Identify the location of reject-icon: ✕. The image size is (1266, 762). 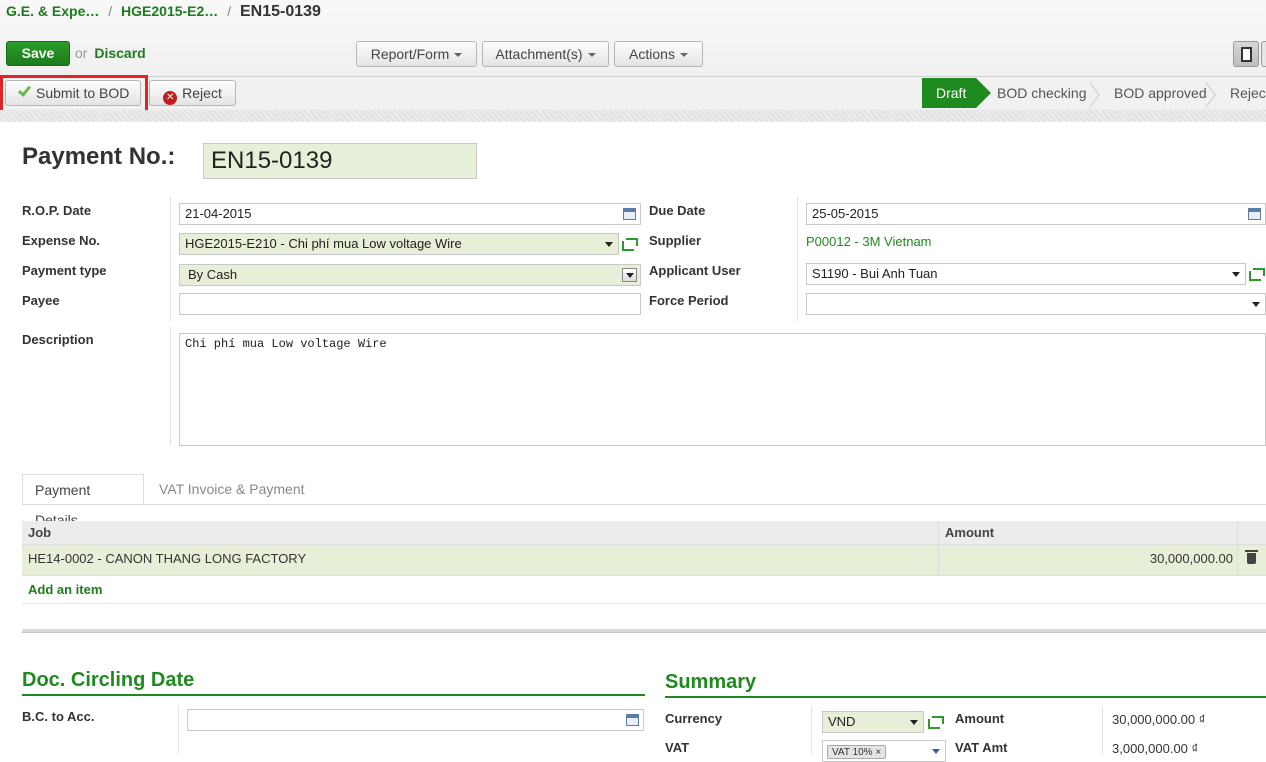
(170, 98).